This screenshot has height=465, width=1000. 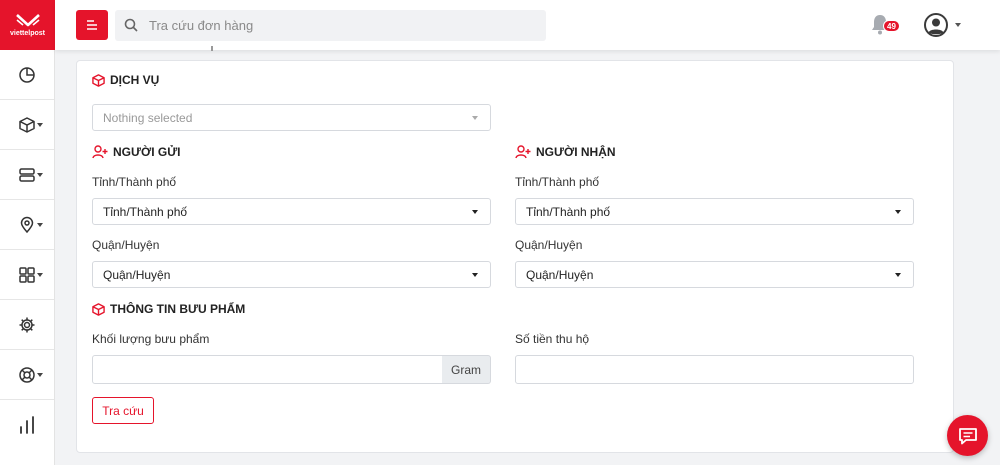 I want to click on lookup-button: Tra cứu, so click(x=123, y=410).